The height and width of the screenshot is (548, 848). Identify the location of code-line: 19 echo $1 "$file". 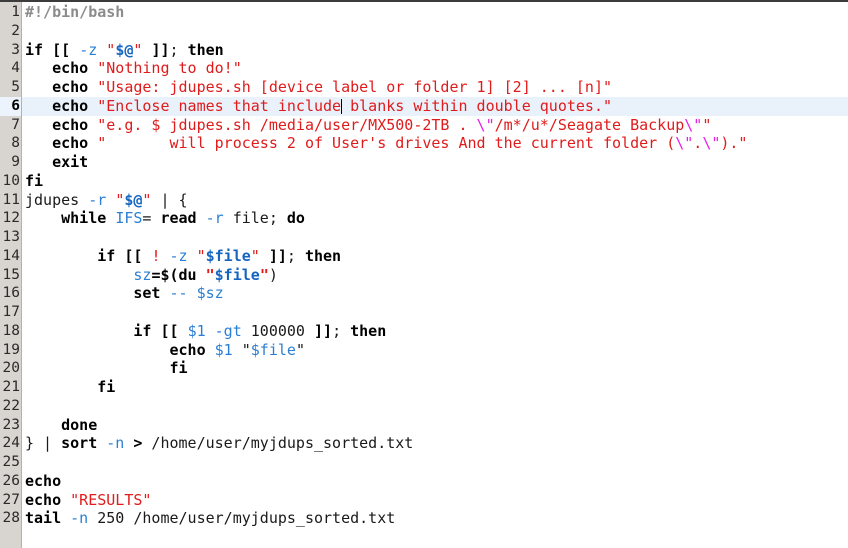
(424, 350).